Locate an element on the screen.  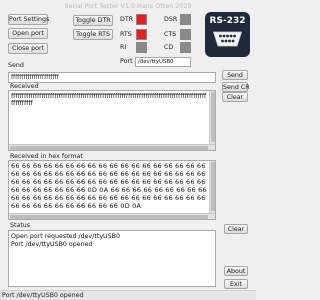
received-hscroll-thumb is located at coordinates (109, 148).